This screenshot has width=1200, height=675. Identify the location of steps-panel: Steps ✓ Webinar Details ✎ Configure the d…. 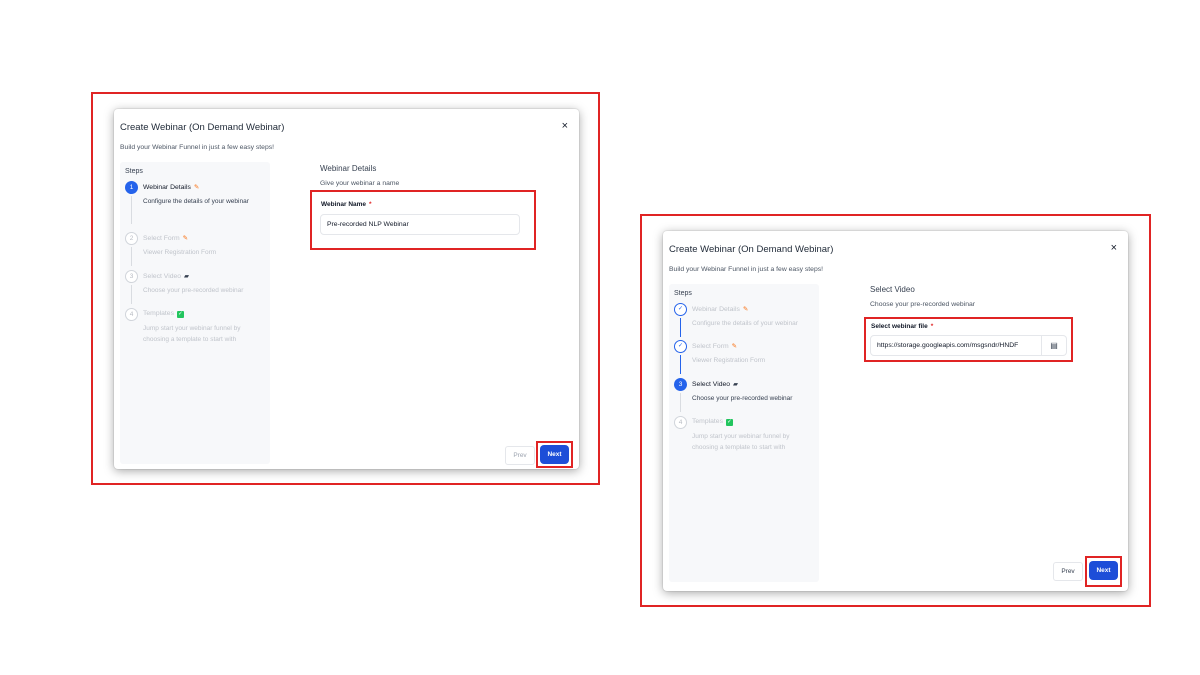
(744, 433).